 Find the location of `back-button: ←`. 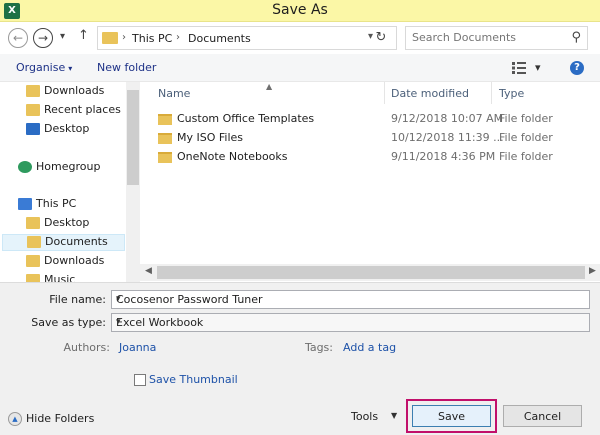

back-button: ← is located at coordinates (18, 38).